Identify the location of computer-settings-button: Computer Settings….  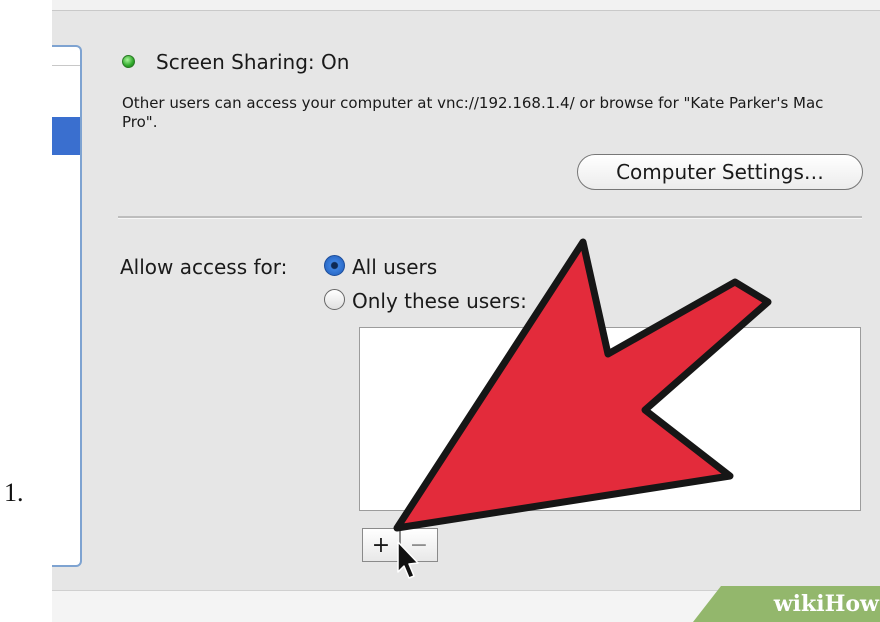
(720, 172).